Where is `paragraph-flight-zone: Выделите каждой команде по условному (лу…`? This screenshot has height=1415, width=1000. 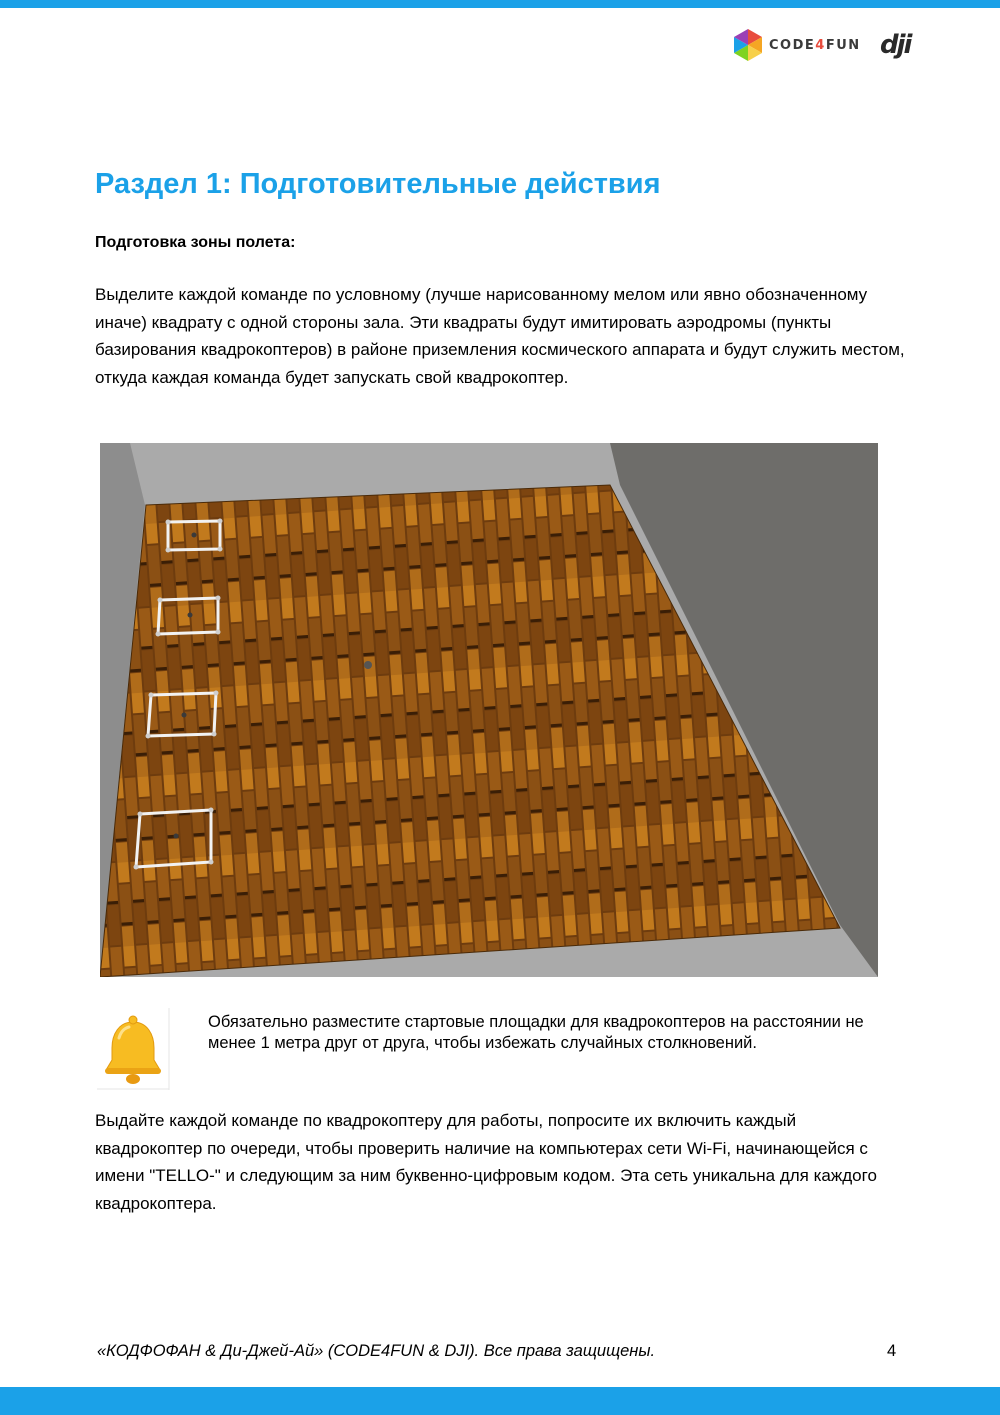
paragraph-flight-zone: Выделите каждой команде по условному (лу… is located at coordinates (500, 336).